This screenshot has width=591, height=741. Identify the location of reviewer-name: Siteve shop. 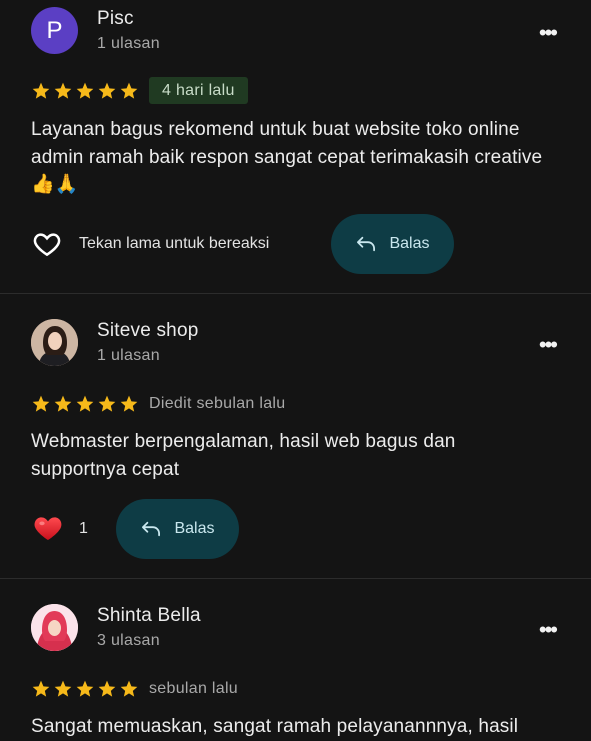
(148, 331).